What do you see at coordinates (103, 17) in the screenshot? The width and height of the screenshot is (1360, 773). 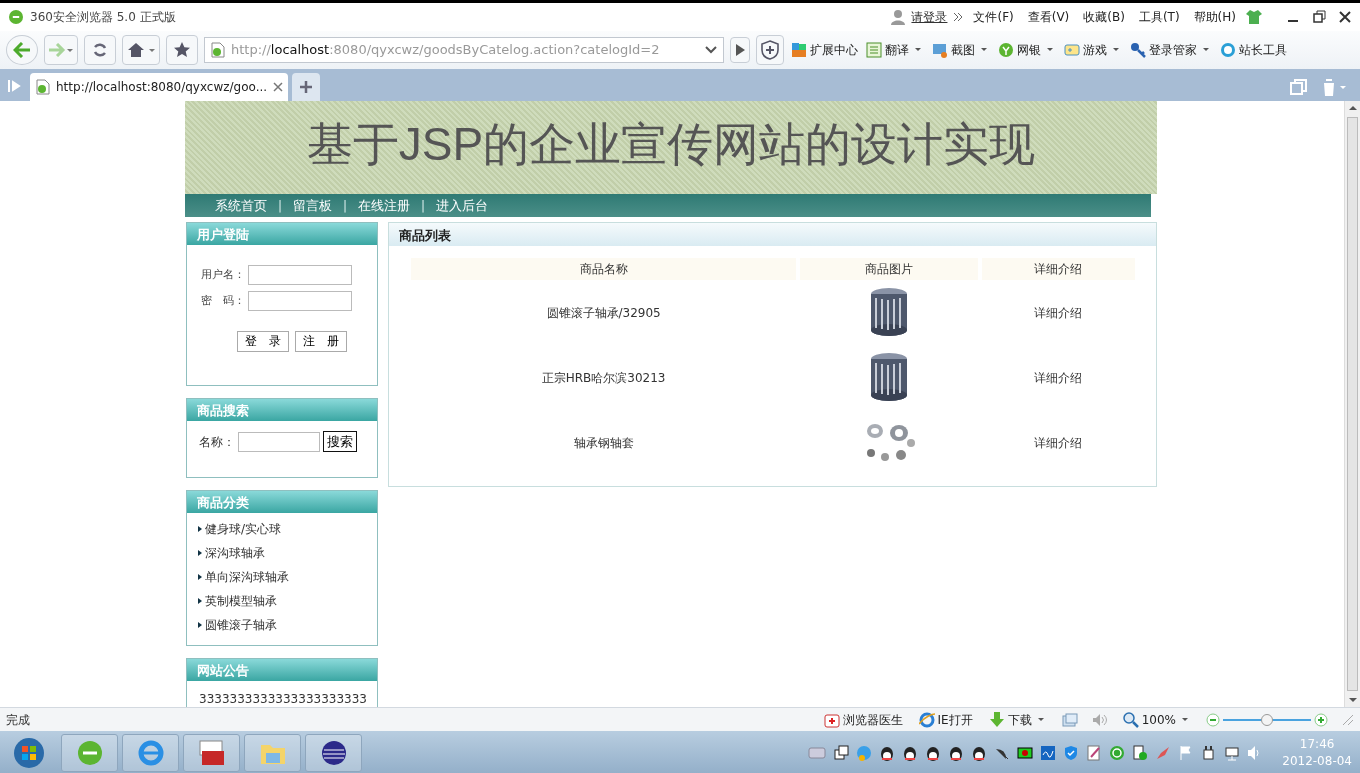 I see `window-title: 360安全浏览器 5.0 正式版` at bounding box center [103, 17].